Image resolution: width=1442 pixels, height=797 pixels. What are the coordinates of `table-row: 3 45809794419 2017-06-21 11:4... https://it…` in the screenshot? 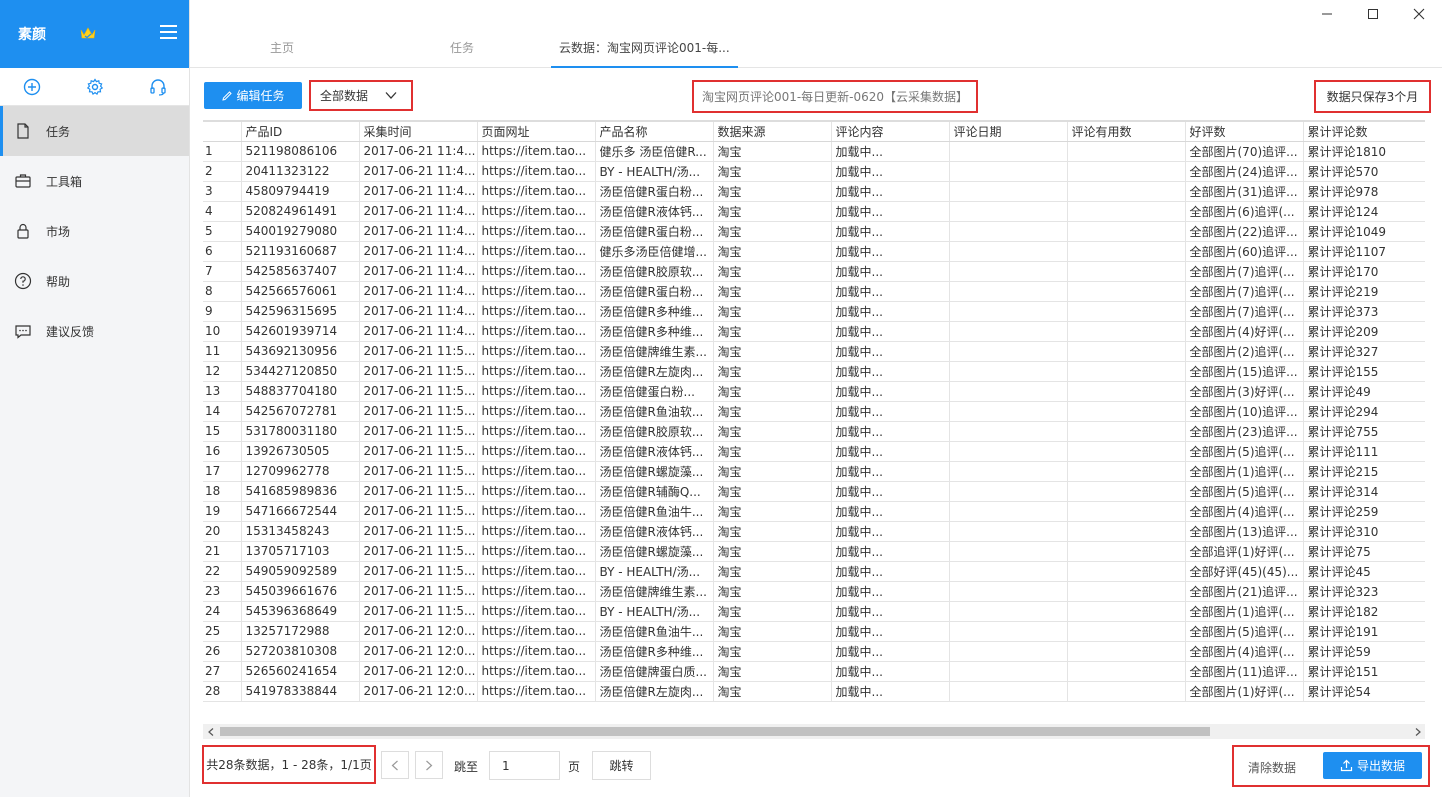 It's located at (814, 191).